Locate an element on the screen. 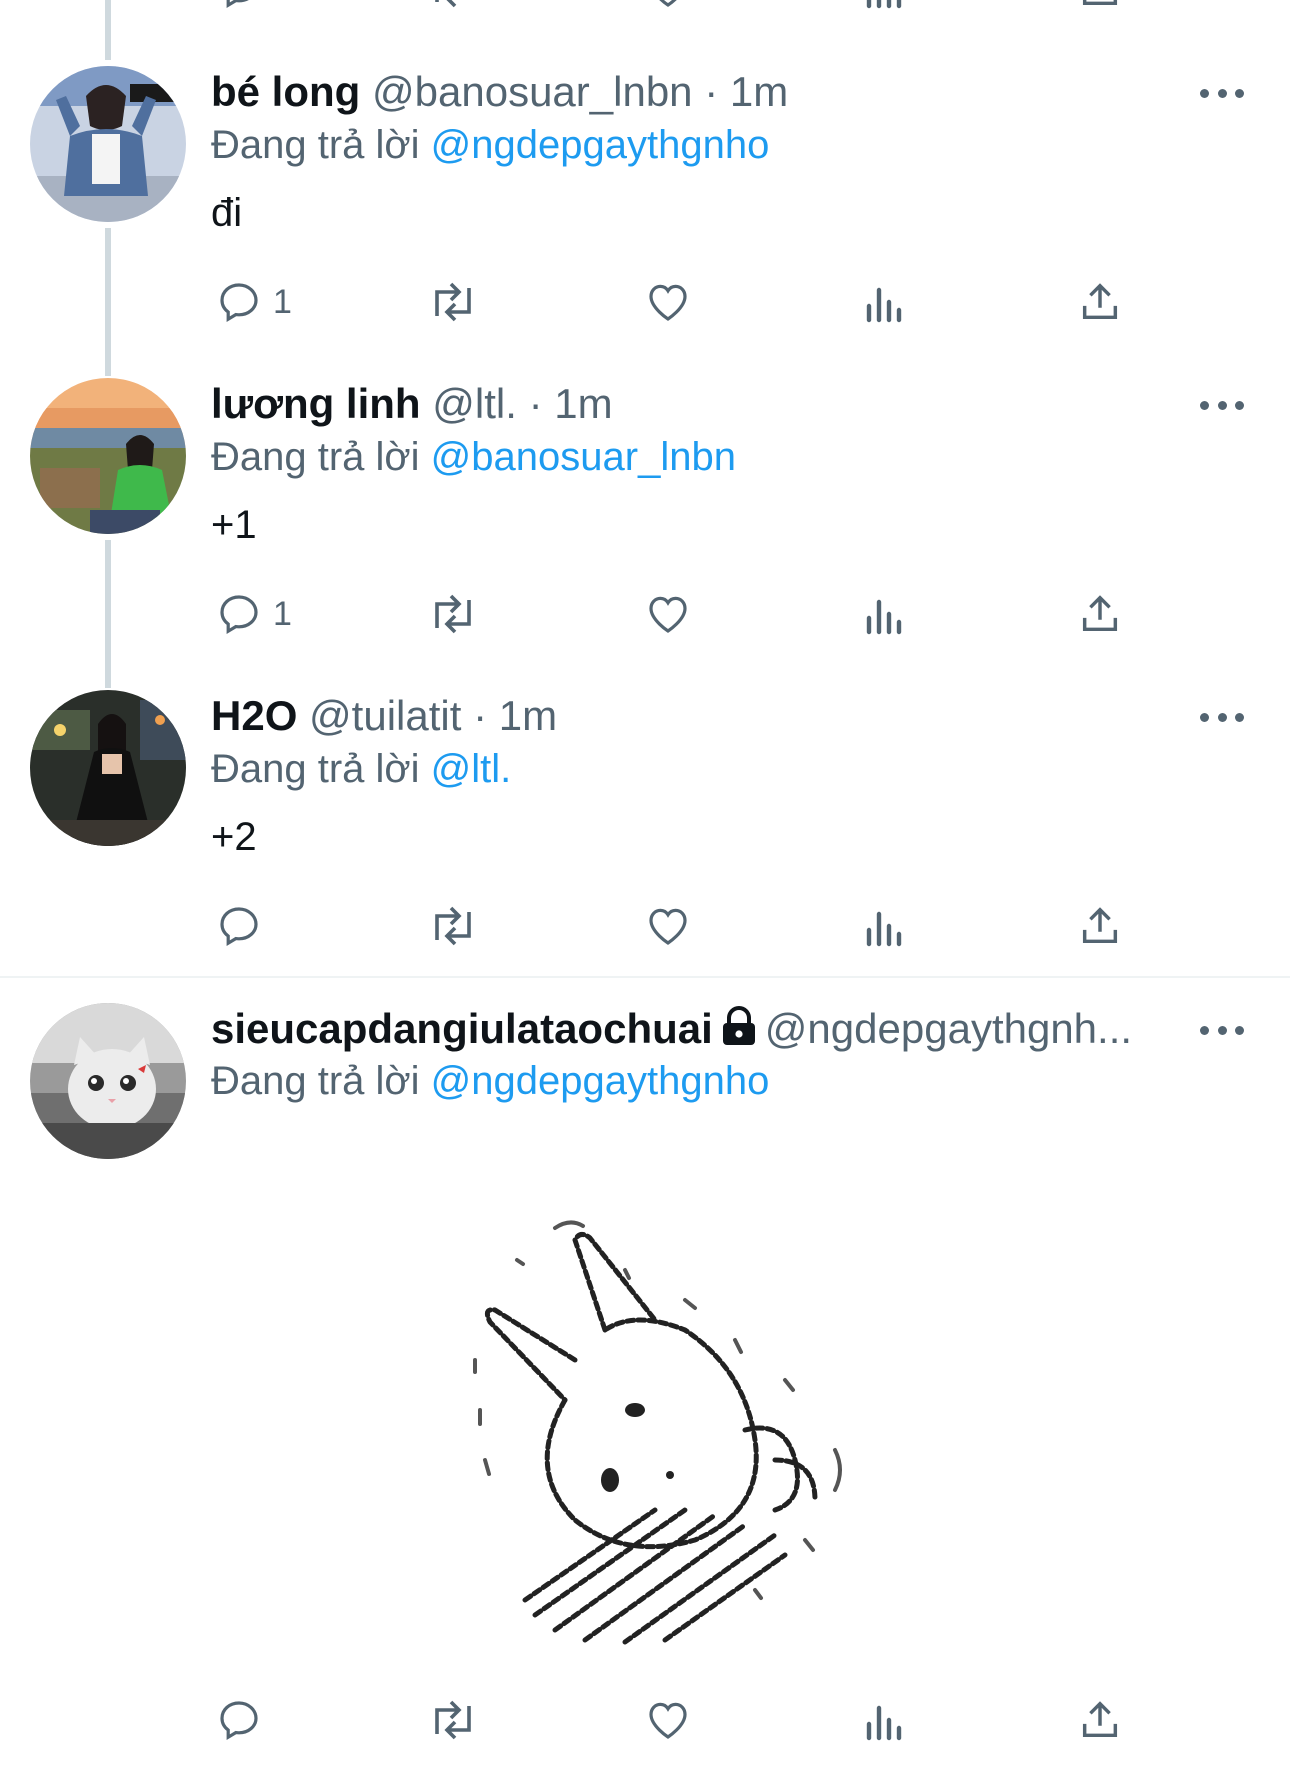 The height and width of the screenshot is (1782, 1290). user-handle: @ltl. is located at coordinates (474, 403).